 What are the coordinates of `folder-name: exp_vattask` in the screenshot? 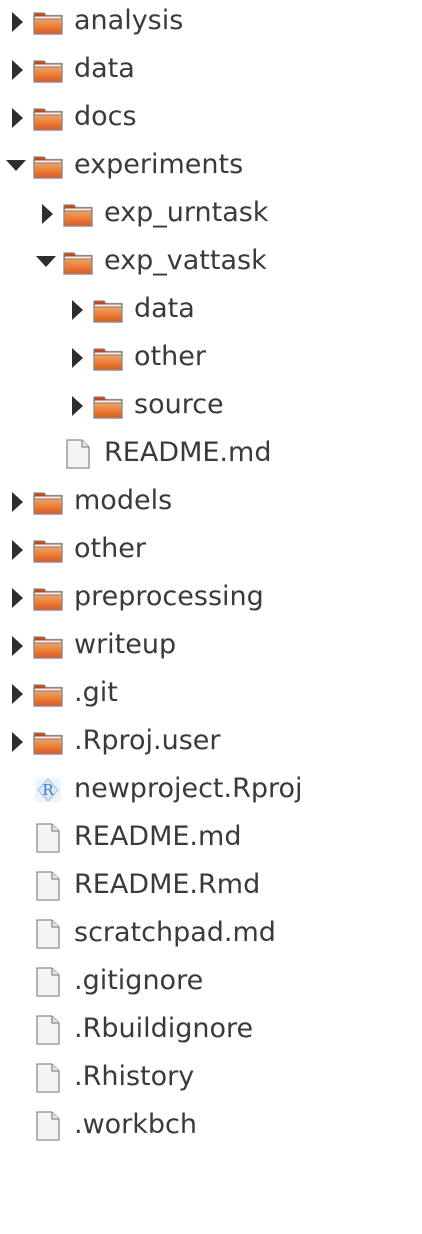 It's located at (185, 260).